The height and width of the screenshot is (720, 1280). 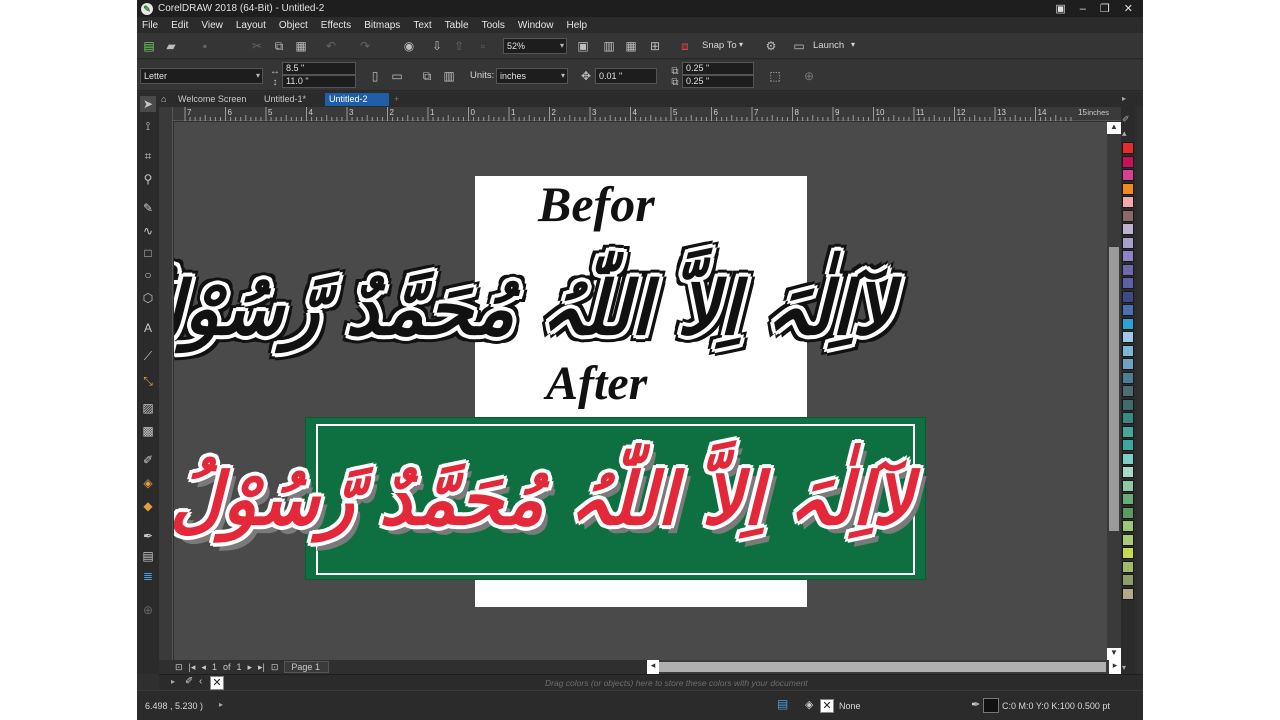 I want to click on portrait-icon: ▯, so click(x=375, y=76).